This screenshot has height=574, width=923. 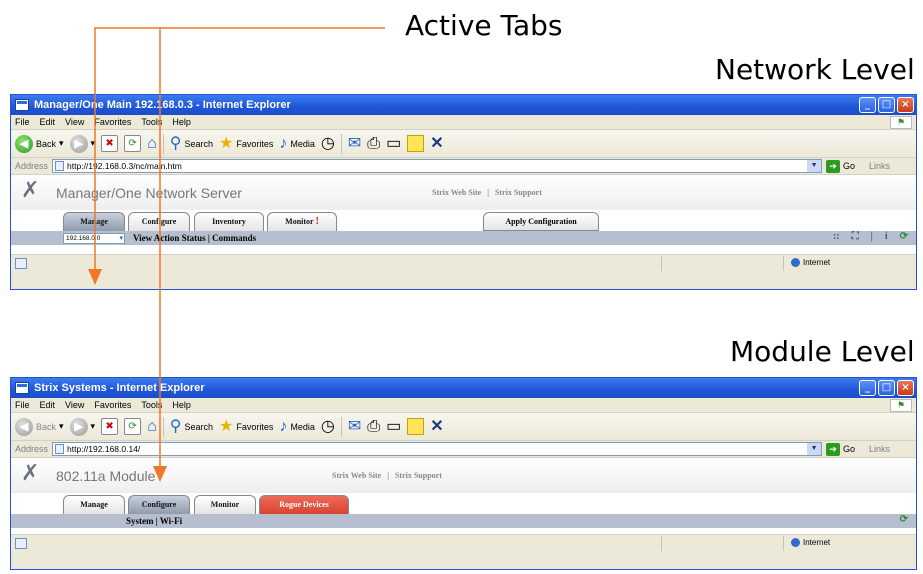 What do you see at coordinates (304, 504) in the screenshot?
I see `tab-rogue-devices: Rogue Devices` at bounding box center [304, 504].